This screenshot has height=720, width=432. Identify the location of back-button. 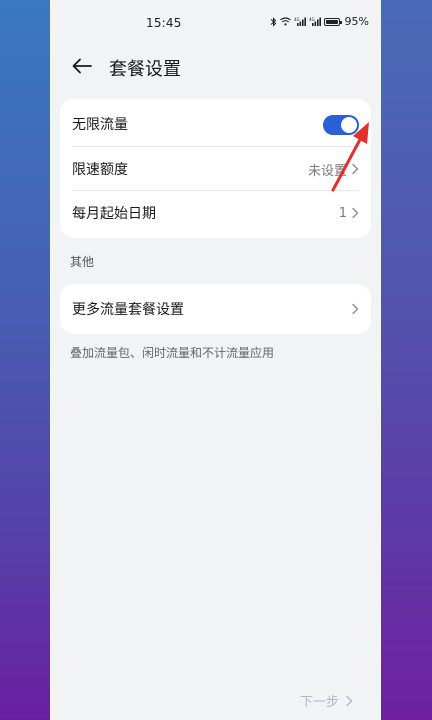
(82, 66).